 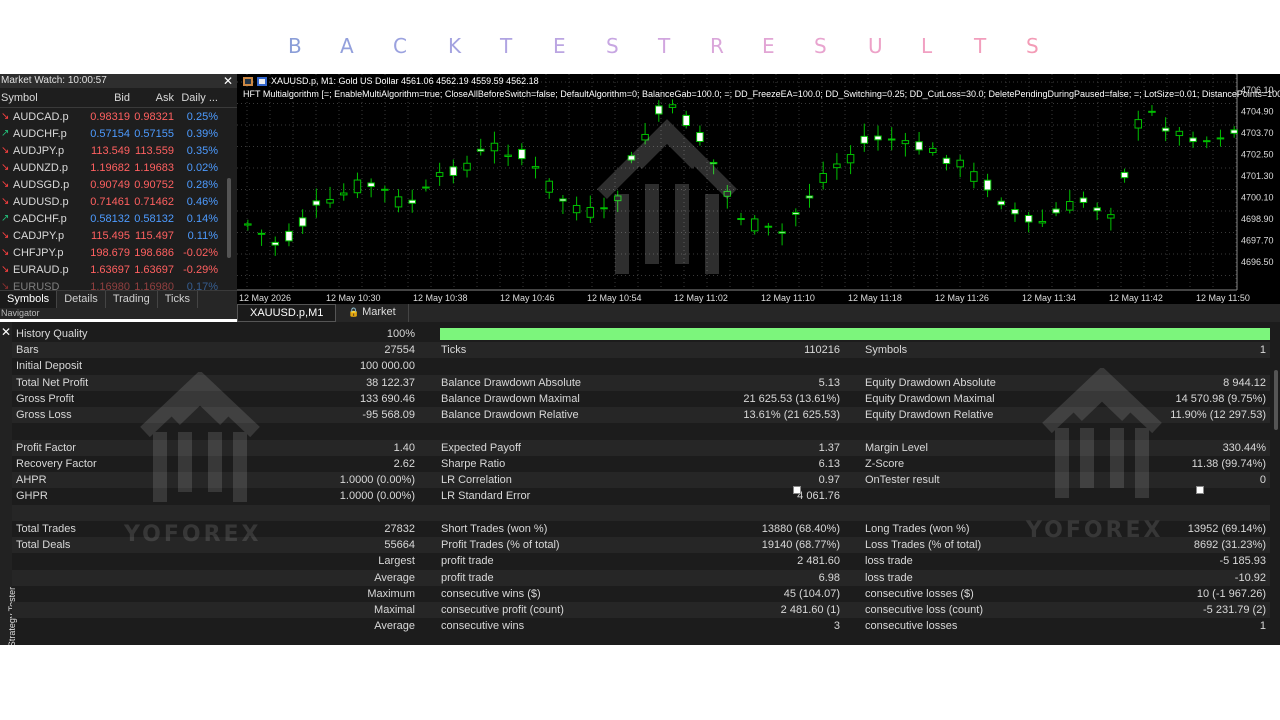 What do you see at coordinates (1231, 593) in the screenshot?
I see `metric-value: 10 (-1 967.26)` at bounding box center [1231, 593].